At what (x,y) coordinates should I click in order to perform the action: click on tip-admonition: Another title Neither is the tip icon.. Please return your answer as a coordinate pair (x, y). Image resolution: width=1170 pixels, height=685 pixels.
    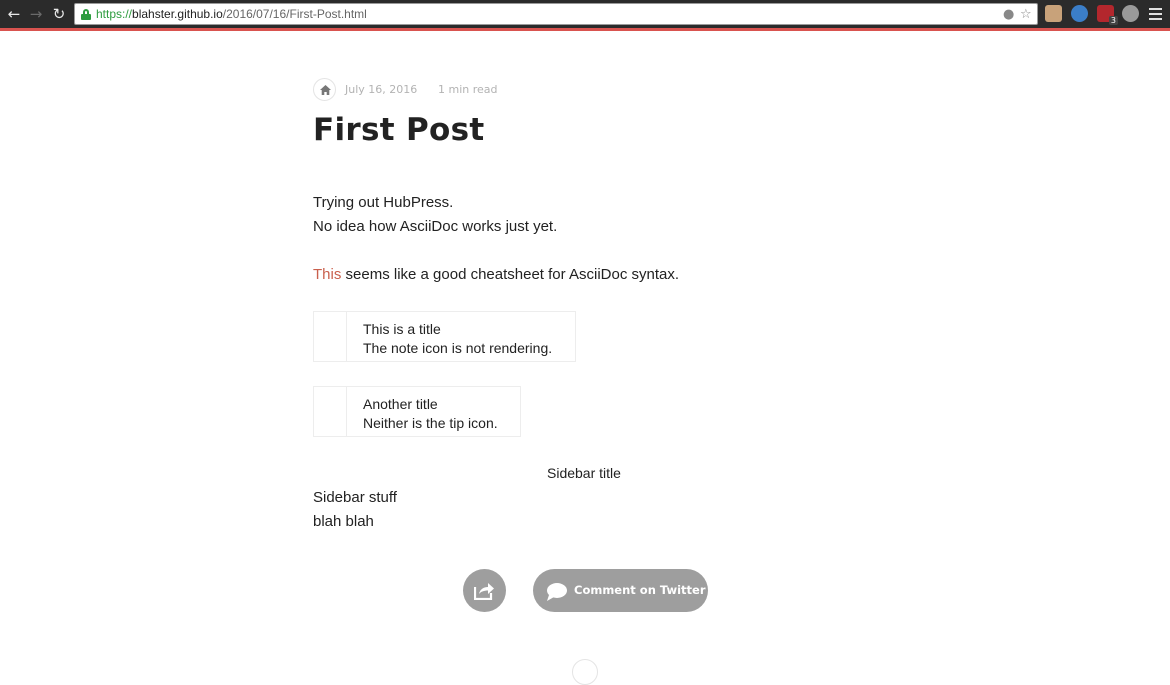
    Looking at the image, I should click on (417, 411).